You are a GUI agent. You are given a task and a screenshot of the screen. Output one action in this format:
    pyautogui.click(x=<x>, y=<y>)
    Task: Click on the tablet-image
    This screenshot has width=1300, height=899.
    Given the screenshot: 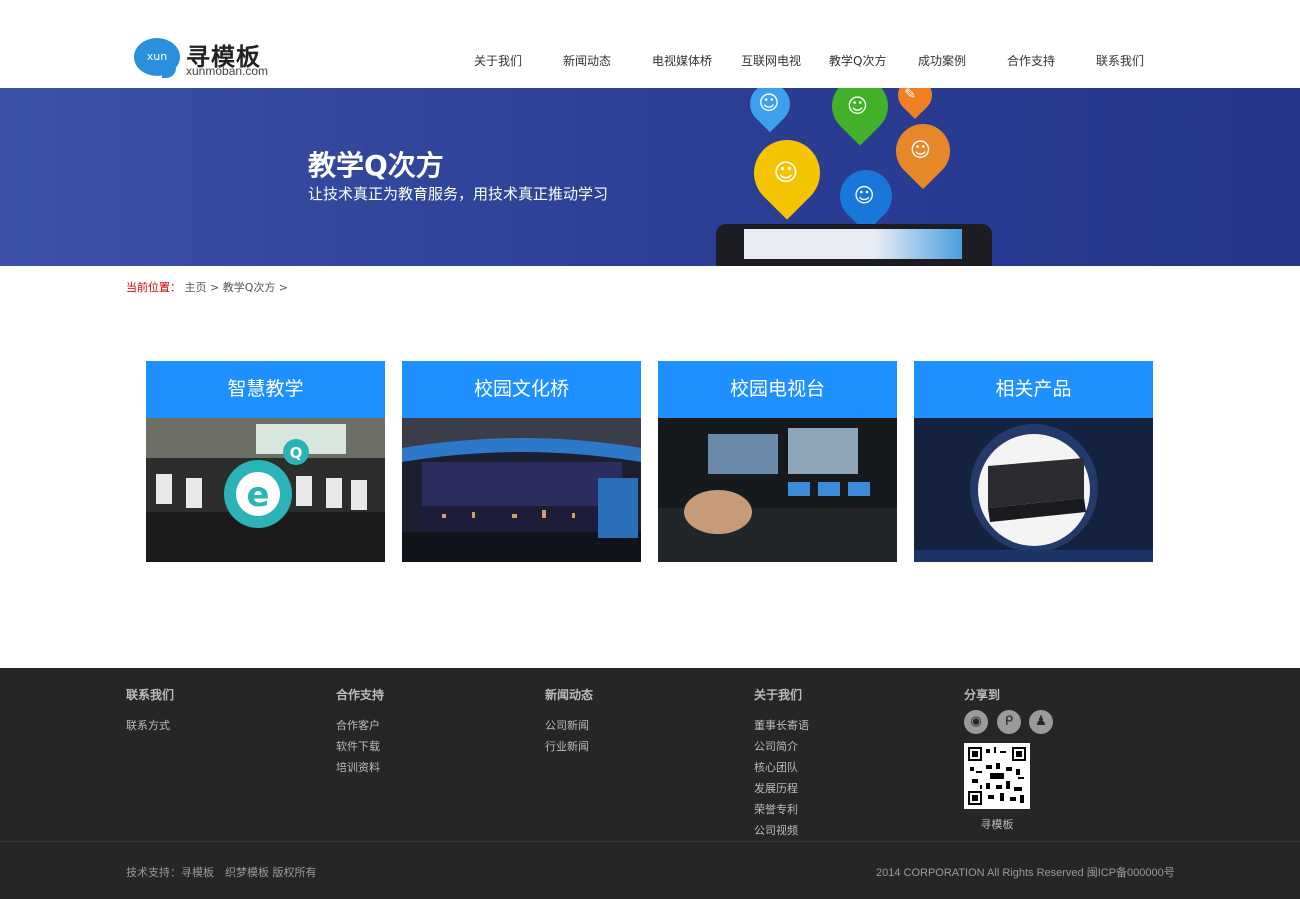 What is the action you would take?
    pyautogui.click(x=854, y=245)
    